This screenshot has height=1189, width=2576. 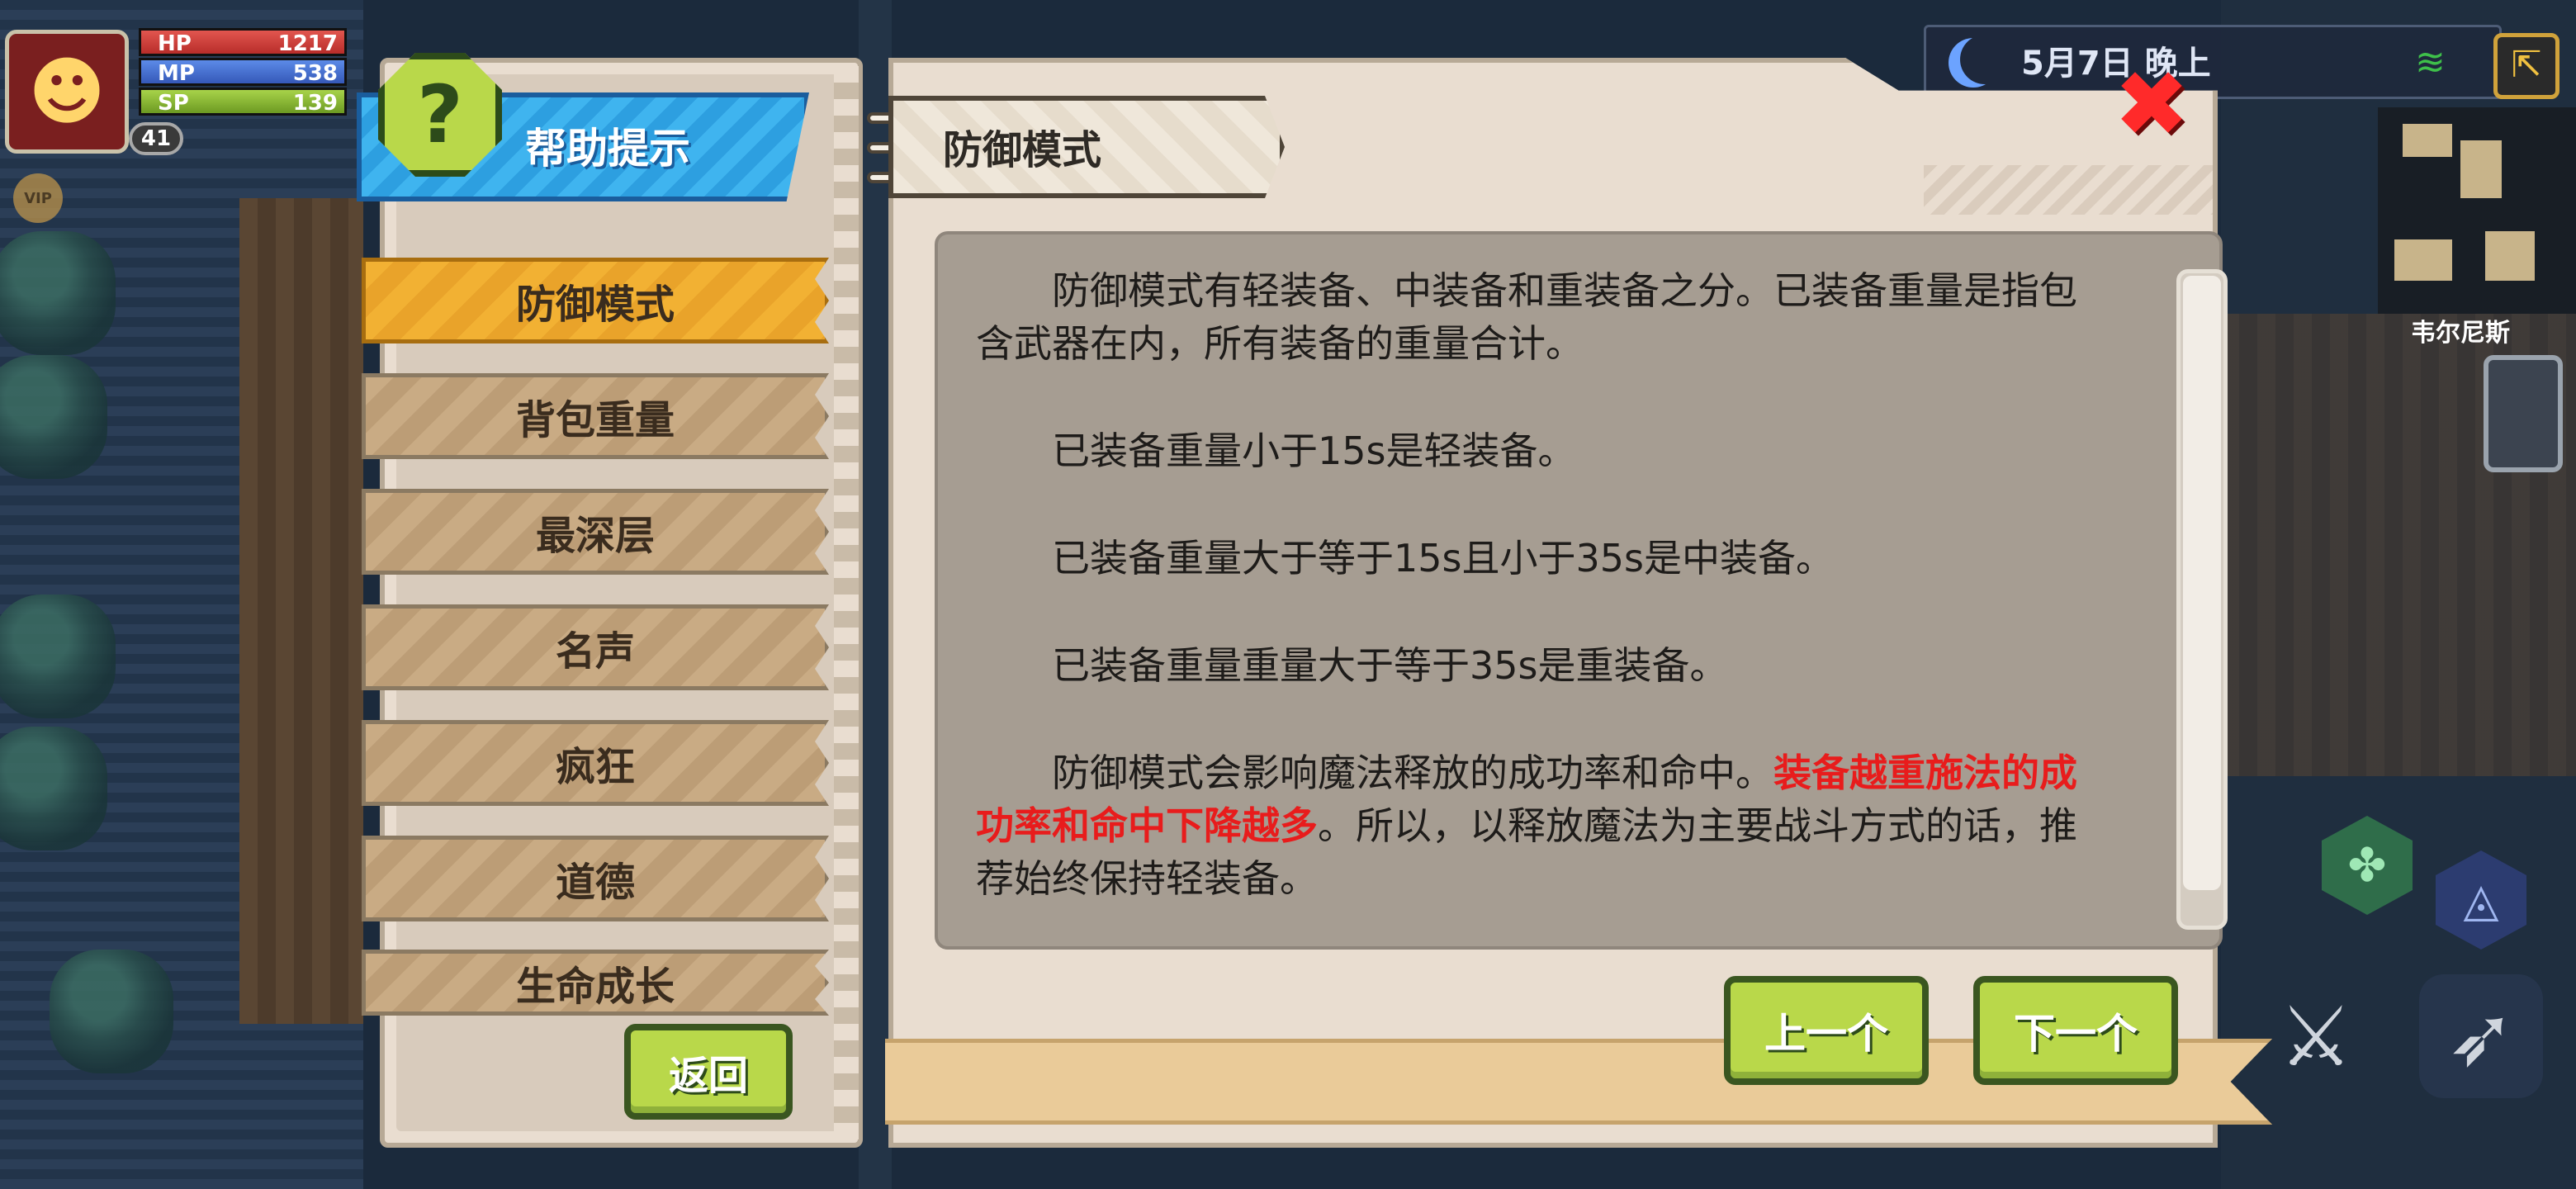 I want to click on scrollbar-thumb, so click(x=2202, y=583).